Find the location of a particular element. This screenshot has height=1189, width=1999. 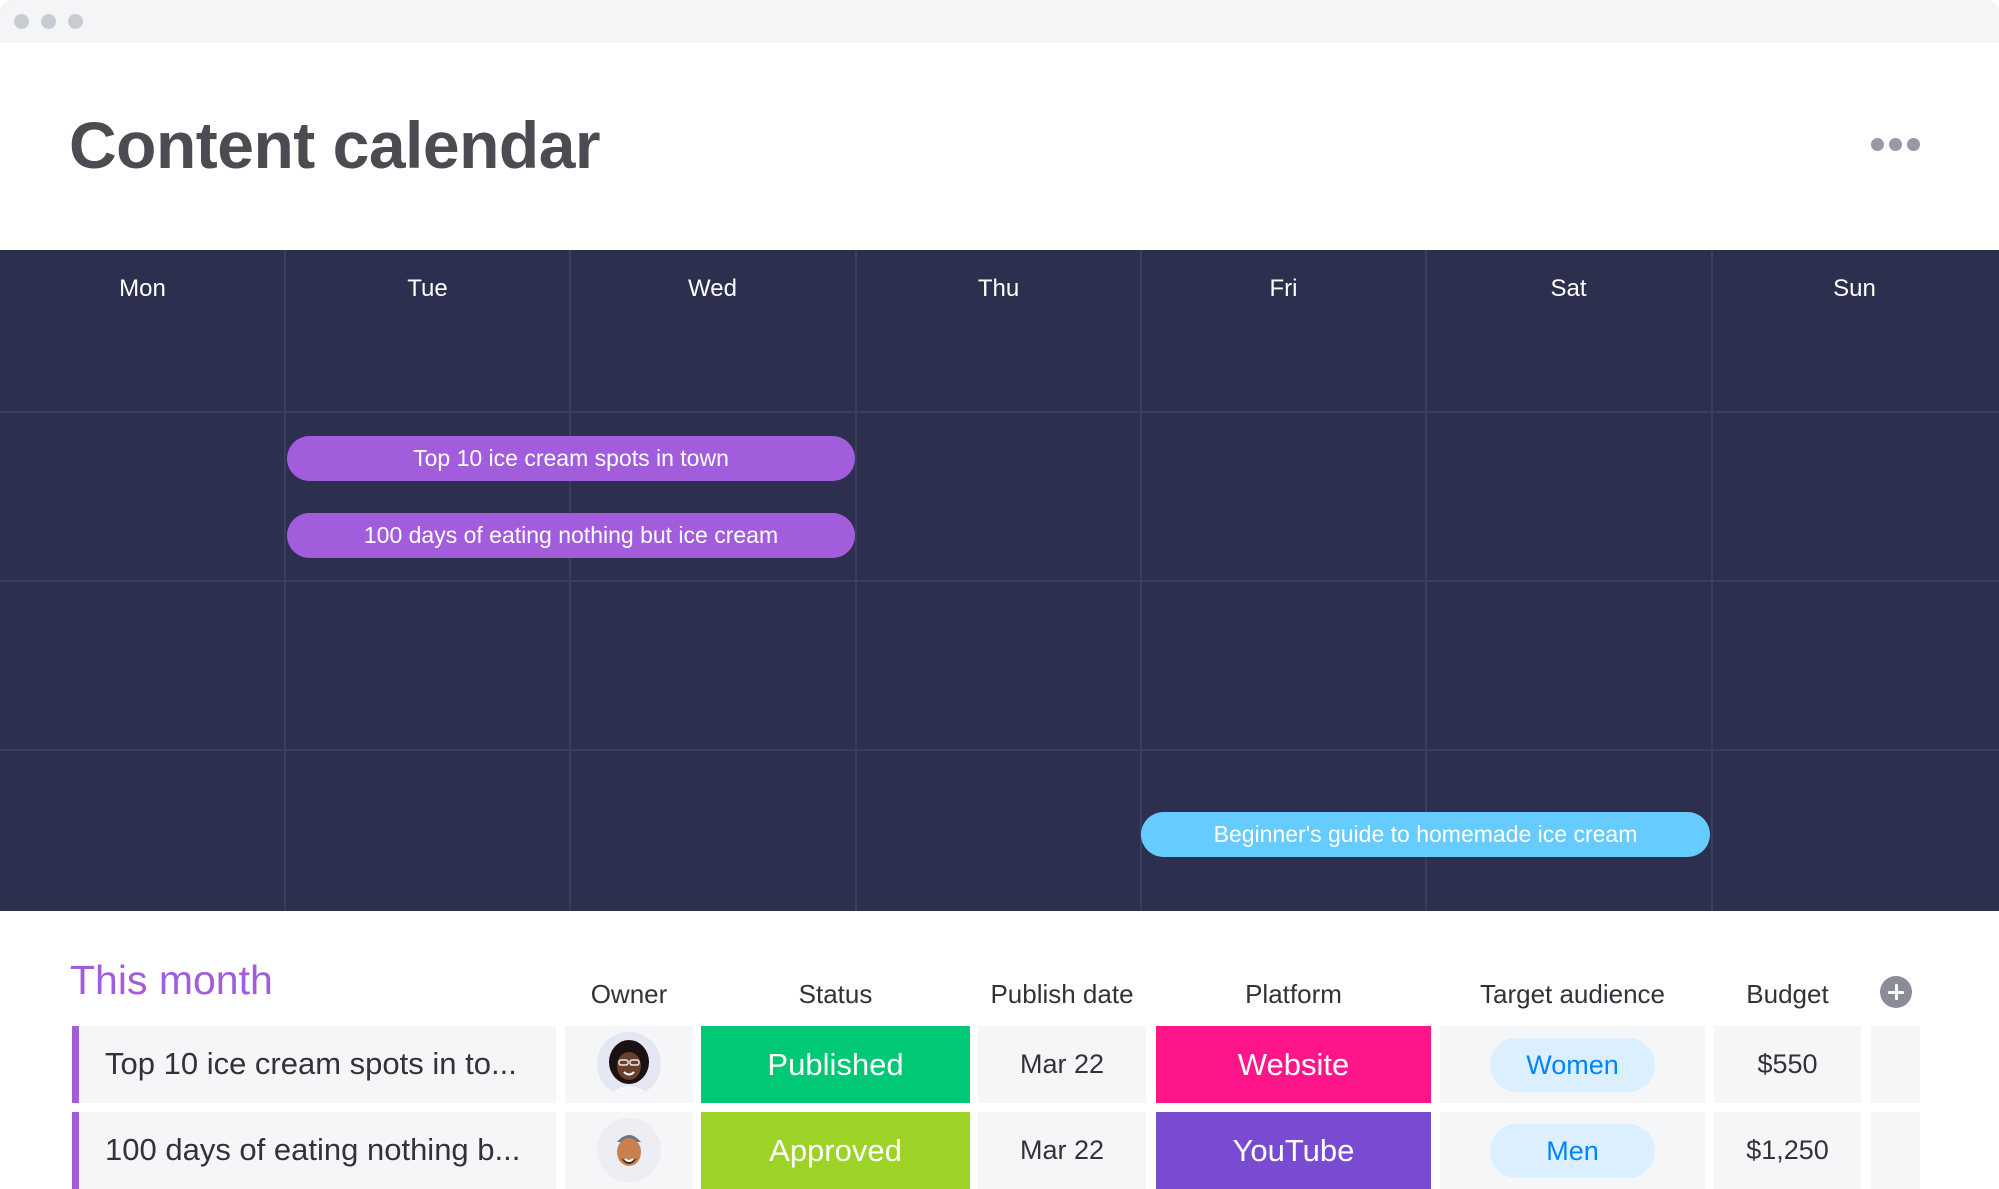

calendar-event: Top 10 ice cream spots in town is located at coordinates (571, 458).